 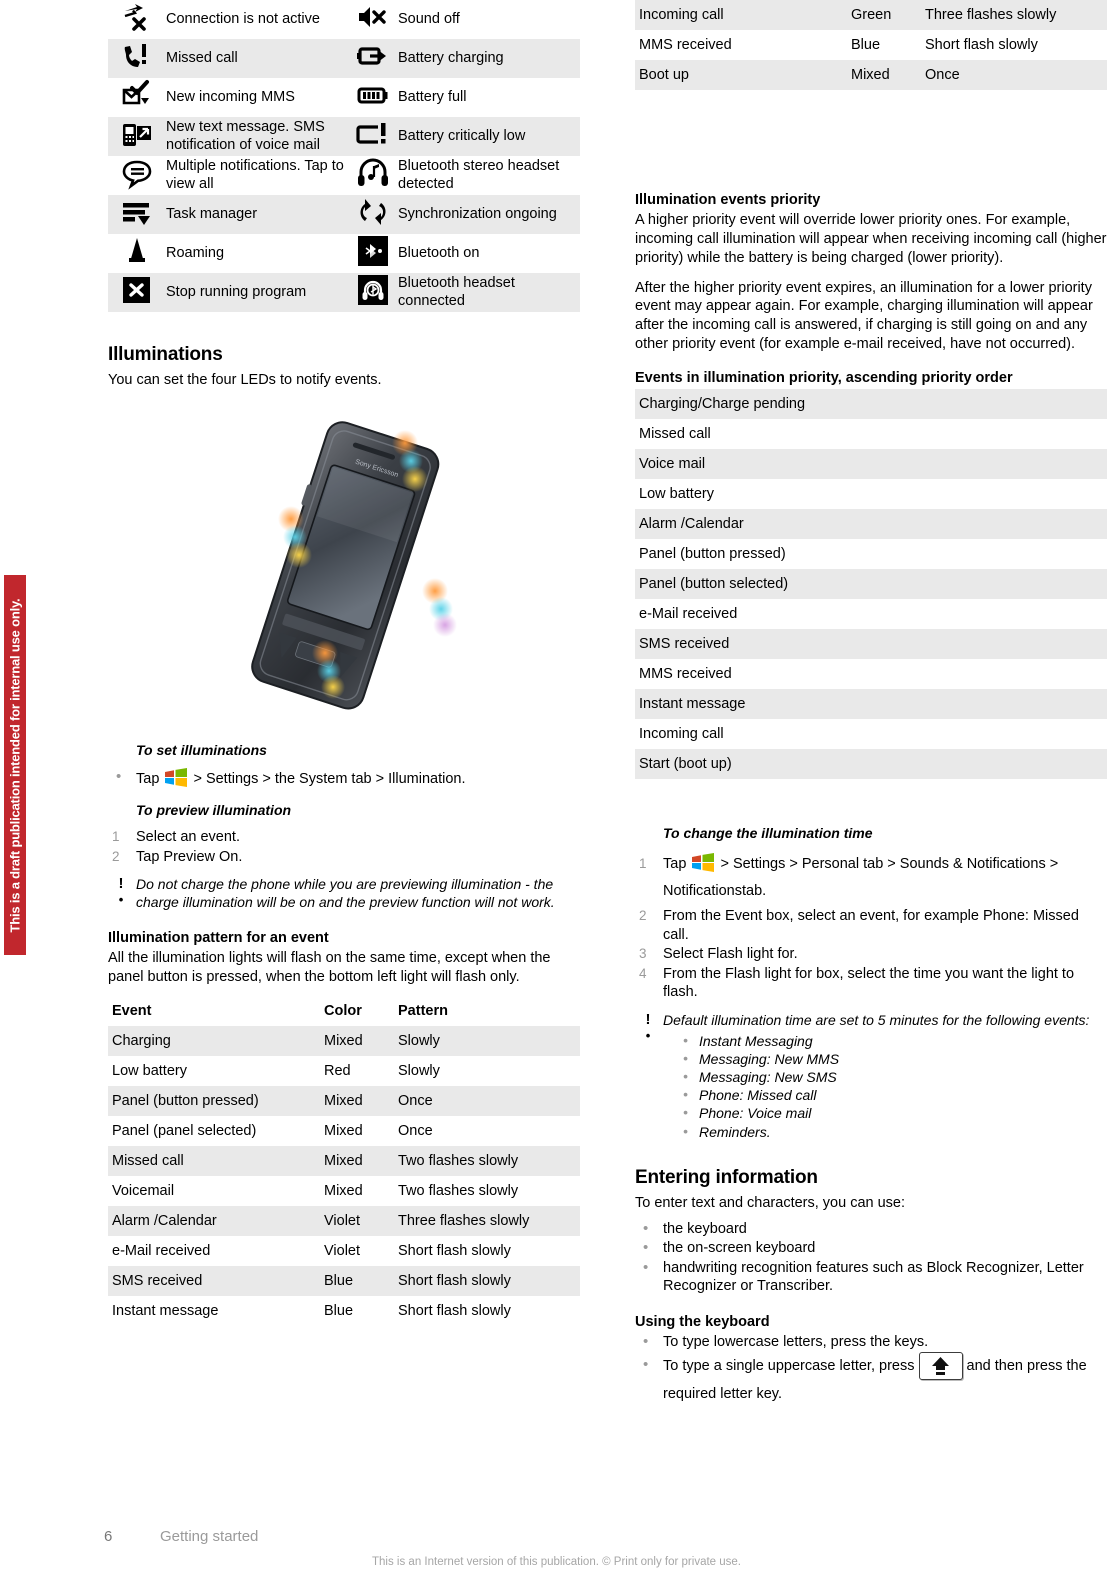 What do you see at coordinates (871, 15) in the screenshot?
I see `table-row: Incoming call Green Three flashes slowly` at bounding box center [871, 15].